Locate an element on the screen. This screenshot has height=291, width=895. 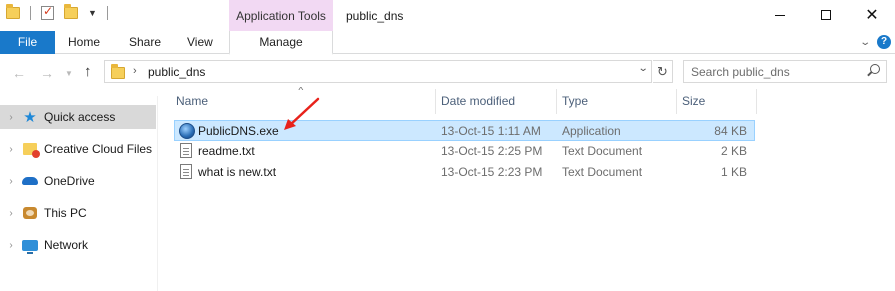
network-icon is located at coordinates (30, 245).